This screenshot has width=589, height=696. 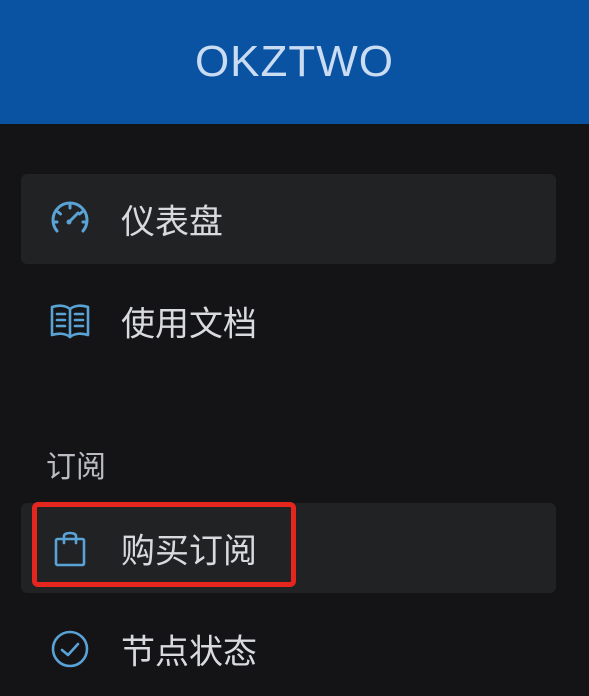 What do you see at coordinates (76, 467) in the screenshot?
I see `section-header-subscription: 订阅` at bounding box center [76, 467].